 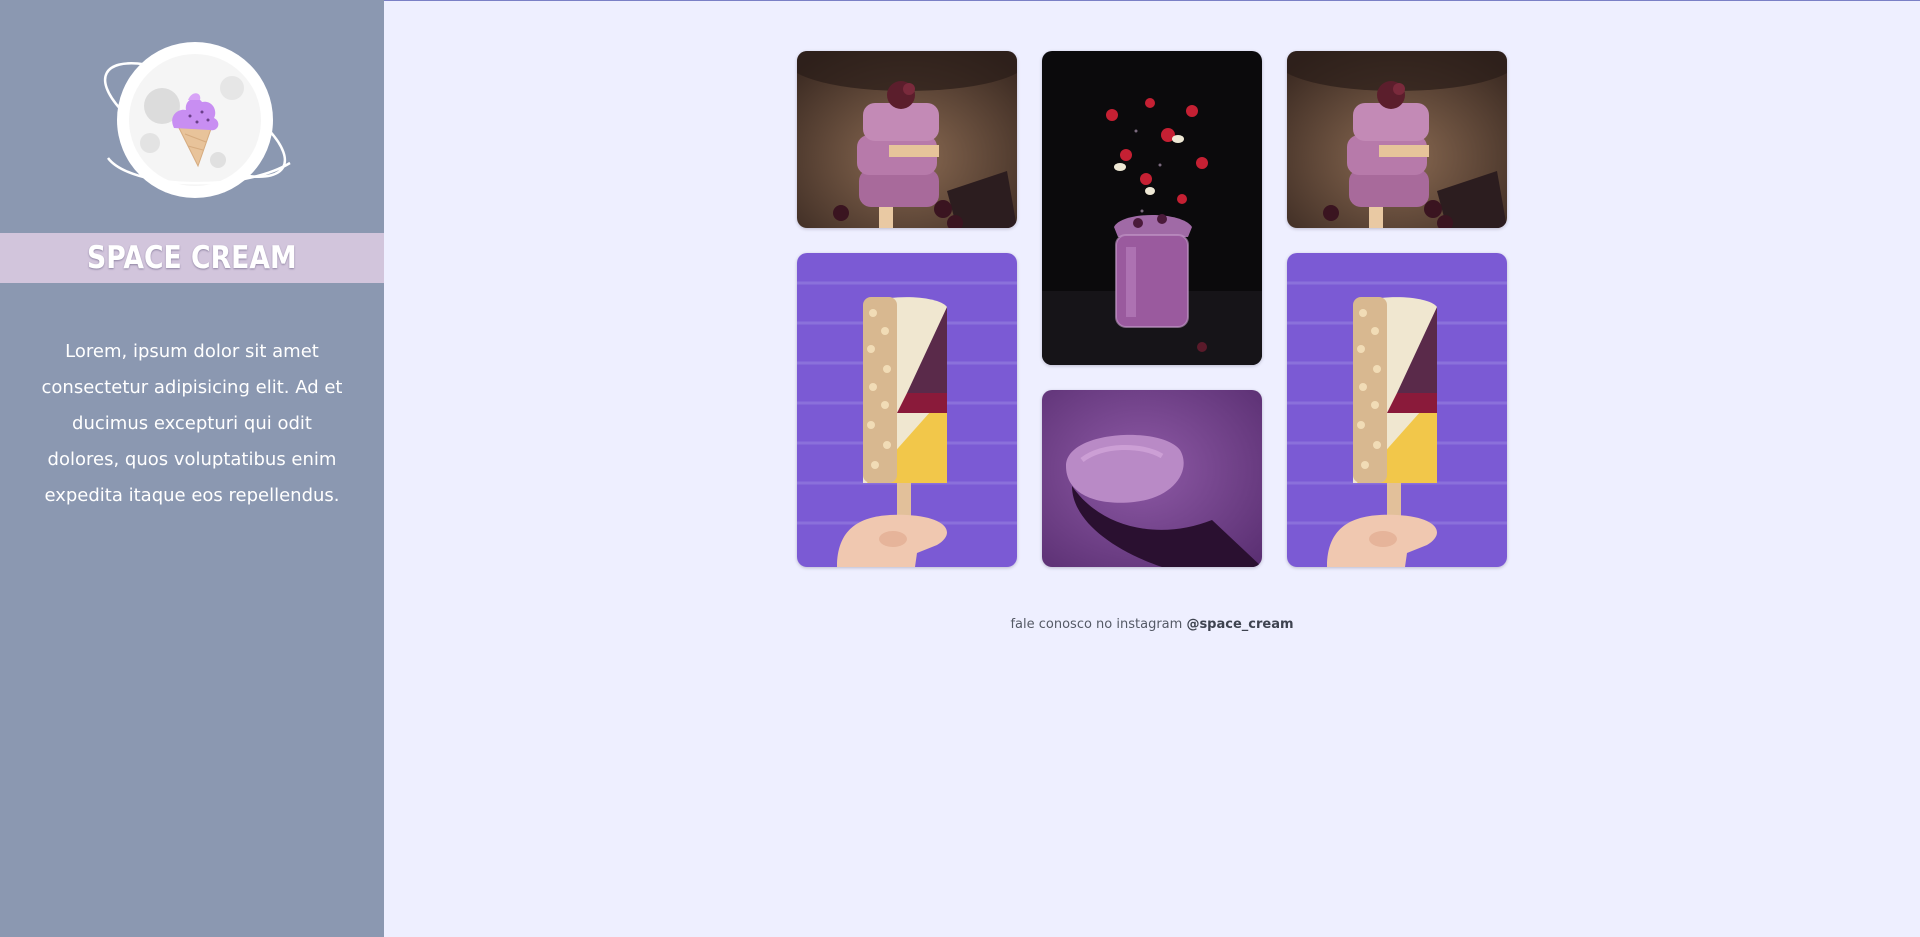 I want to click on gallery-image-purple-ice-cream-spoon, so click(x=1152, y=478).